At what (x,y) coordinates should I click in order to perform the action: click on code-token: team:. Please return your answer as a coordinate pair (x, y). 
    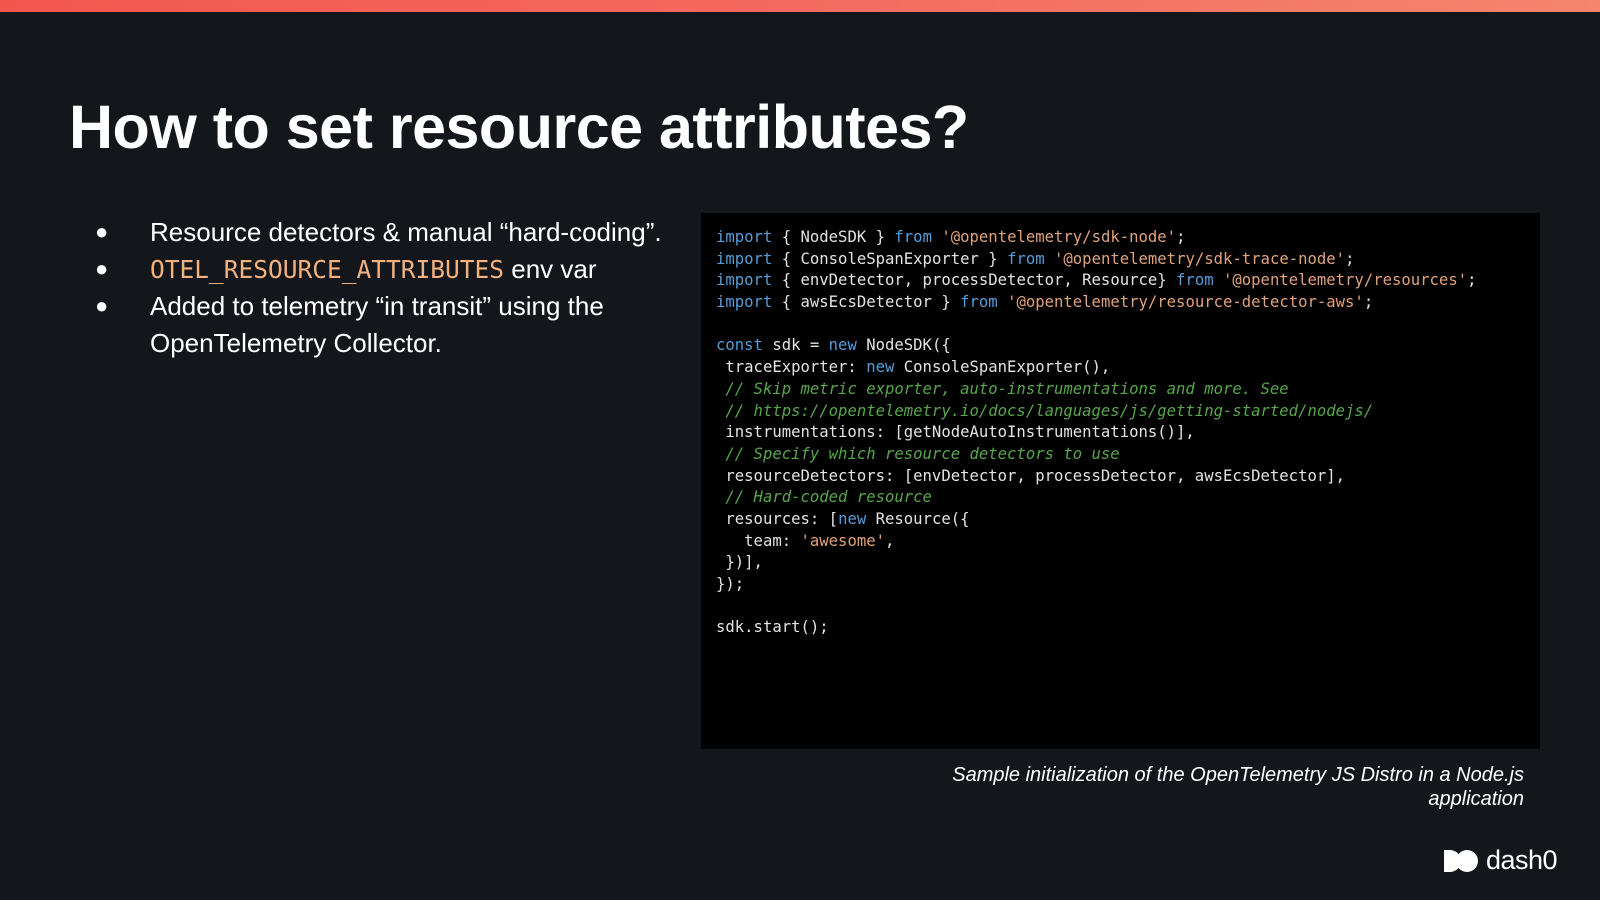
    Looking at the image, I should click on (758, 540).